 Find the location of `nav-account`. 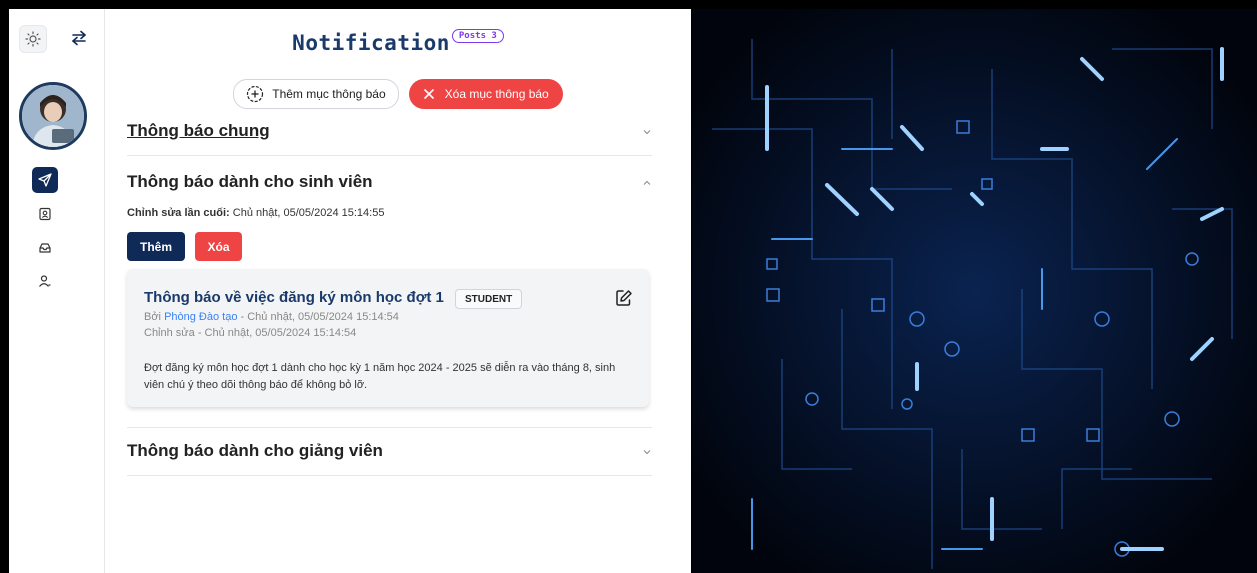

nav-account is located at coordinates (45, 281).